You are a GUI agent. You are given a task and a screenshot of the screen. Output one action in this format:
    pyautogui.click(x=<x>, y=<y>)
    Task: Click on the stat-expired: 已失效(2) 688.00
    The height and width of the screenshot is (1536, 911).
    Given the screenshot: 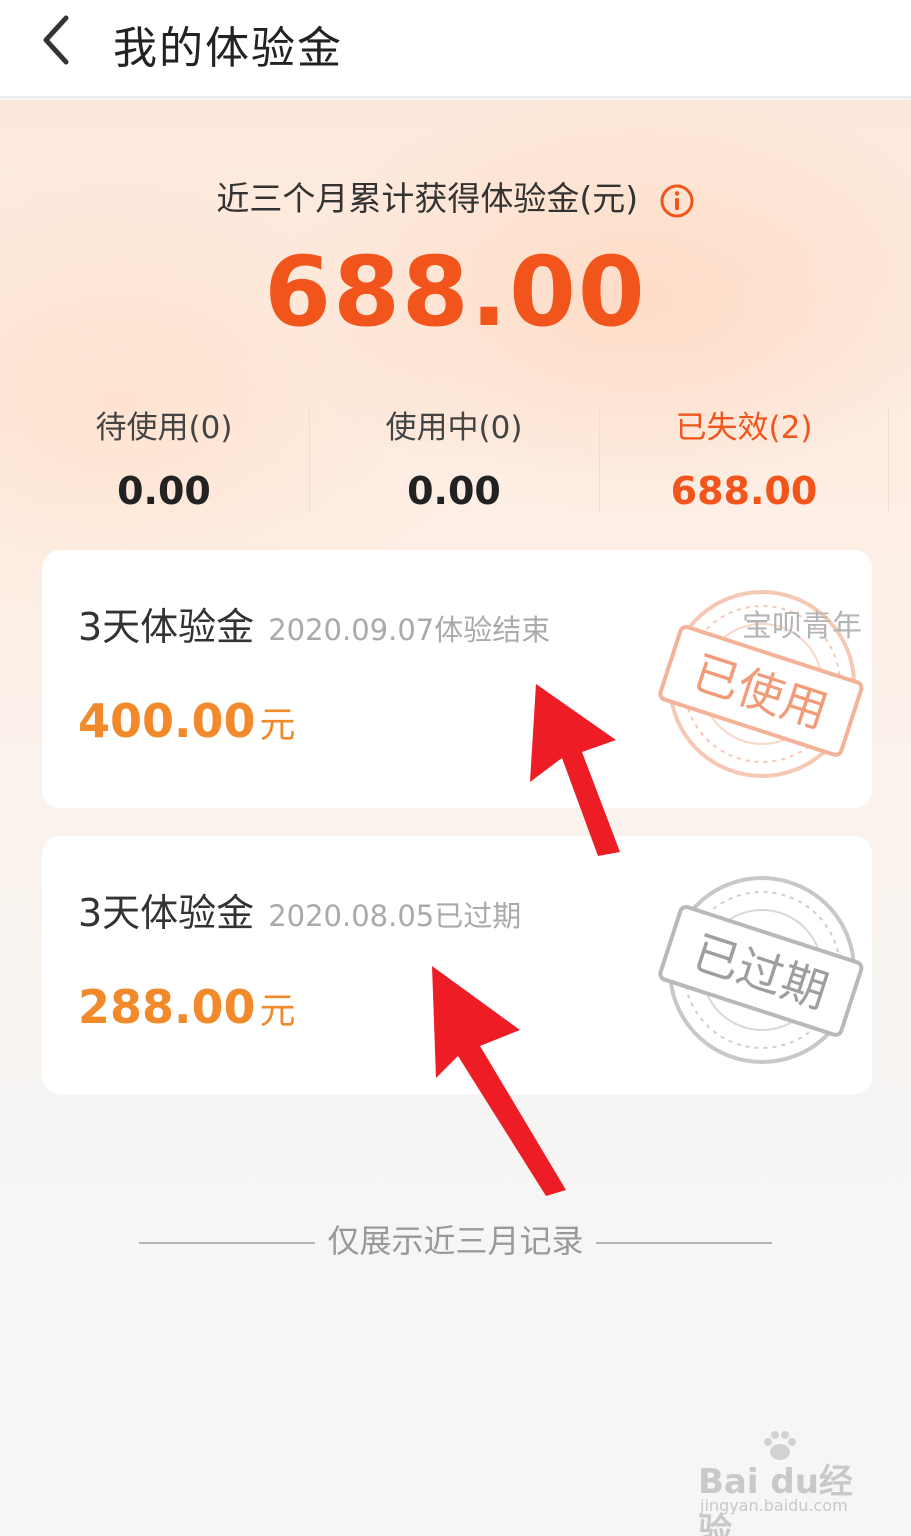 What is the action you would take?
    pyautogui.click(x=744, y=457)
    